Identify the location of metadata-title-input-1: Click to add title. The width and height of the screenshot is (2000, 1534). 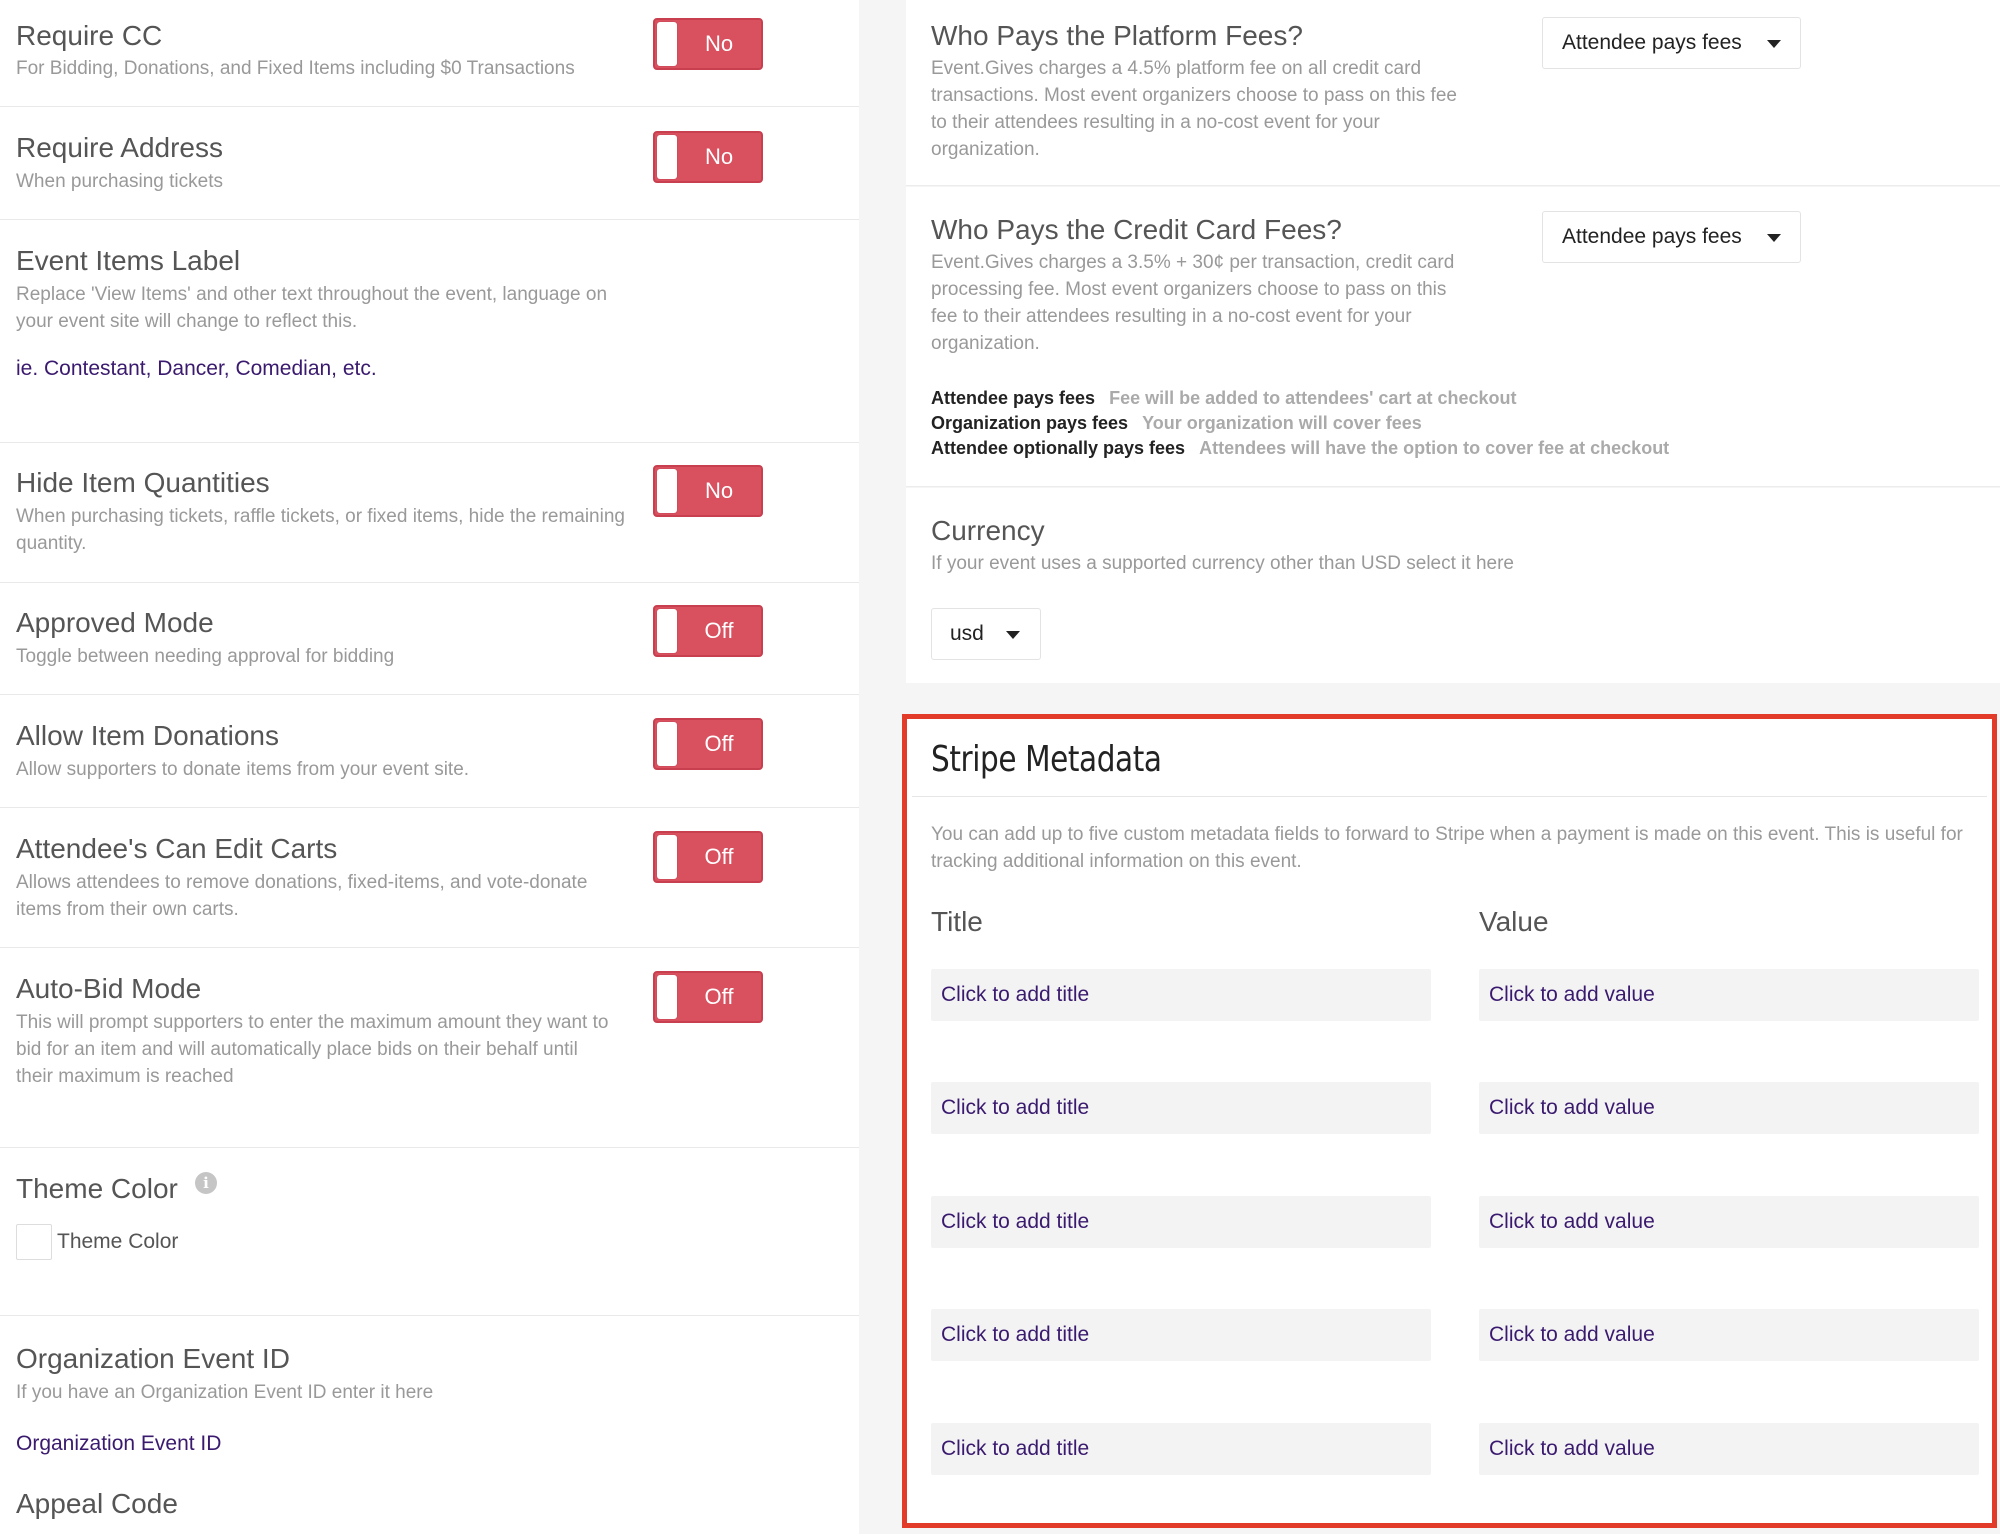
(1181, 995).